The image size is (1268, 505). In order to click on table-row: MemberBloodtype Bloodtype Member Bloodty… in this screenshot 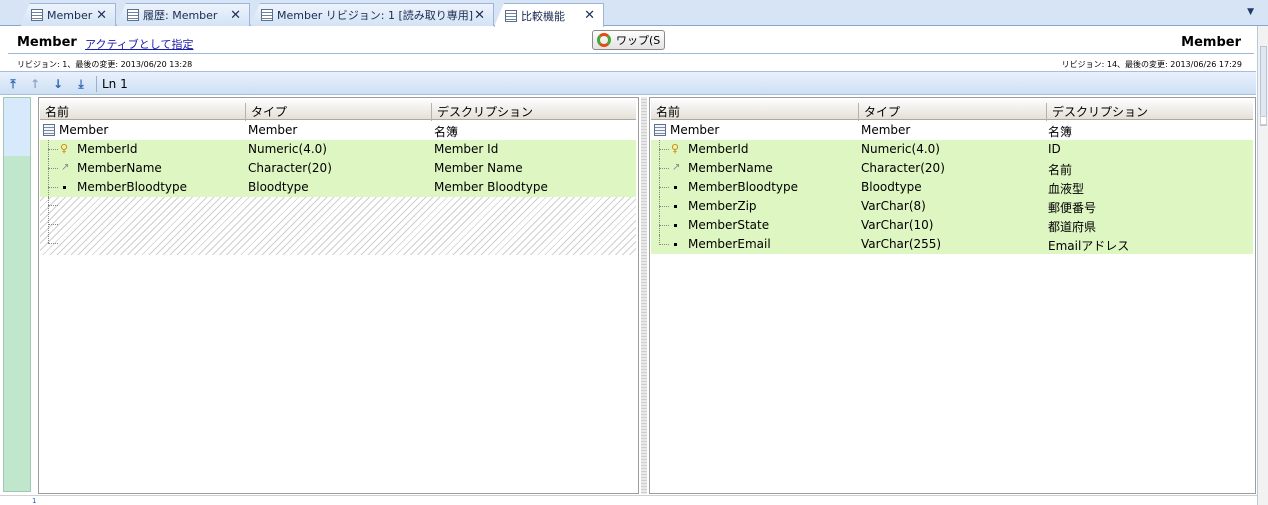, I will do `click(338, 187)`.